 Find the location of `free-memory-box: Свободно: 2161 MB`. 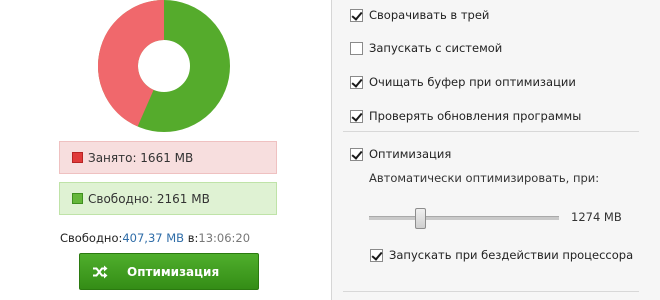

free-memory-box: Свободно: 2161 MB is located at coordinates (168, 198).